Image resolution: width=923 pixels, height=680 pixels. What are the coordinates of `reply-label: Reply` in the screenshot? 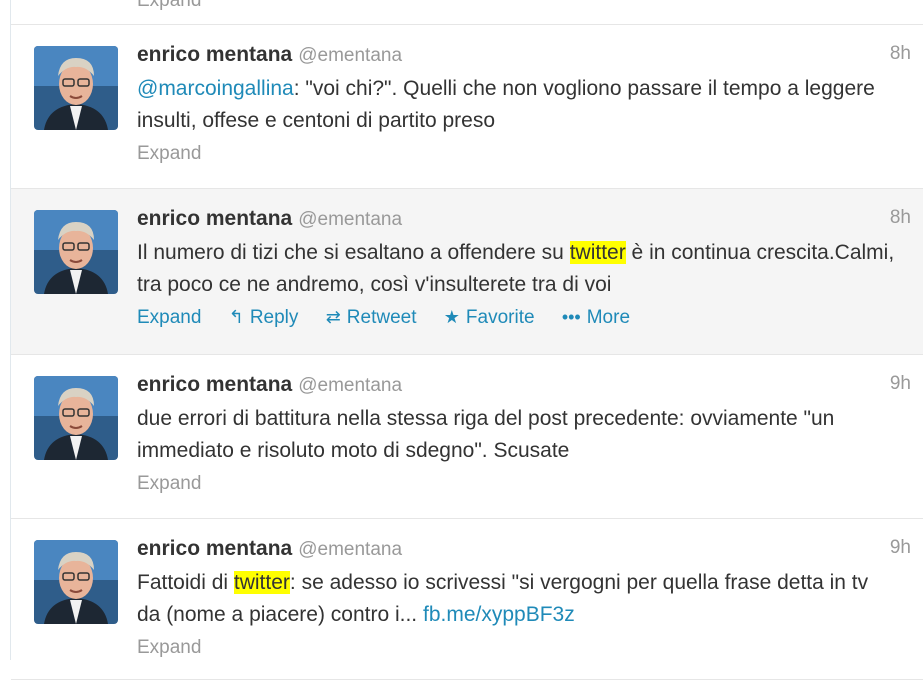 It's located at (274, 317).